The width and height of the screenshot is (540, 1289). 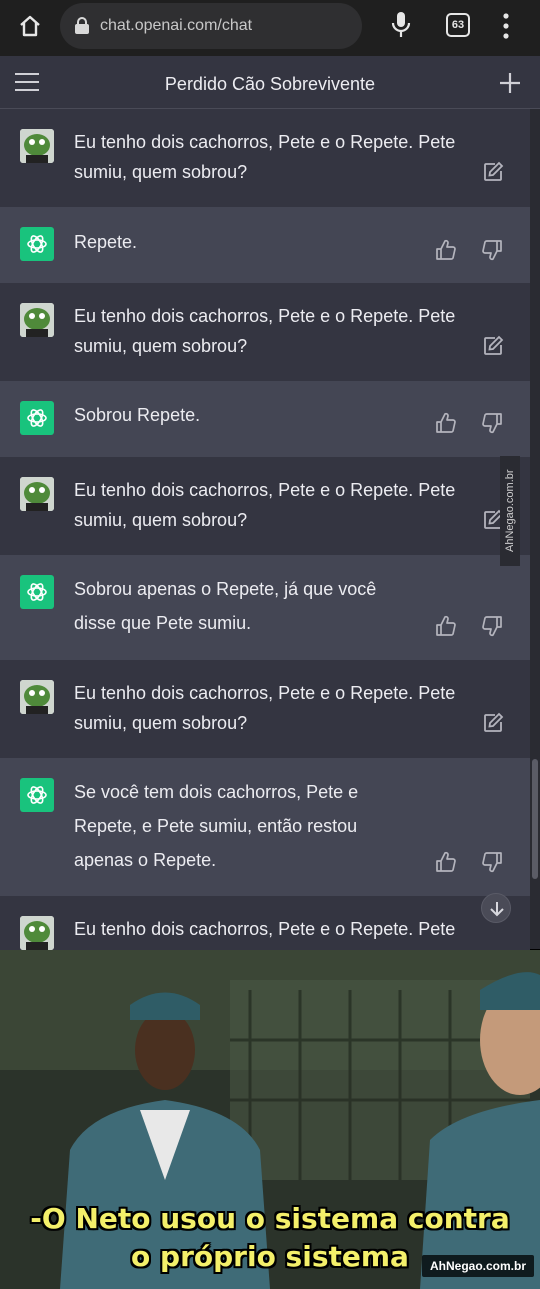 What do you see at coordinates (506, 26) in the screenshot?
I see `more-options-icon` at bounding box center [506, 26].